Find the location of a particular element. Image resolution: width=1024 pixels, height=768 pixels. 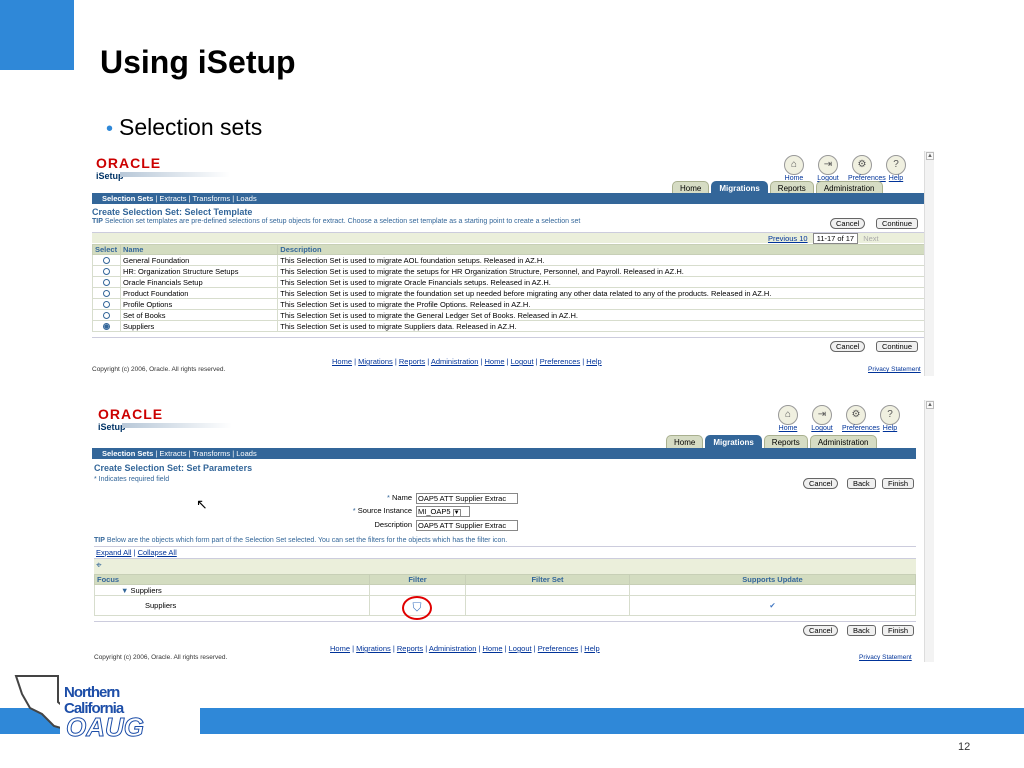

back-button-top: Back is located at coordinates (861, 483).